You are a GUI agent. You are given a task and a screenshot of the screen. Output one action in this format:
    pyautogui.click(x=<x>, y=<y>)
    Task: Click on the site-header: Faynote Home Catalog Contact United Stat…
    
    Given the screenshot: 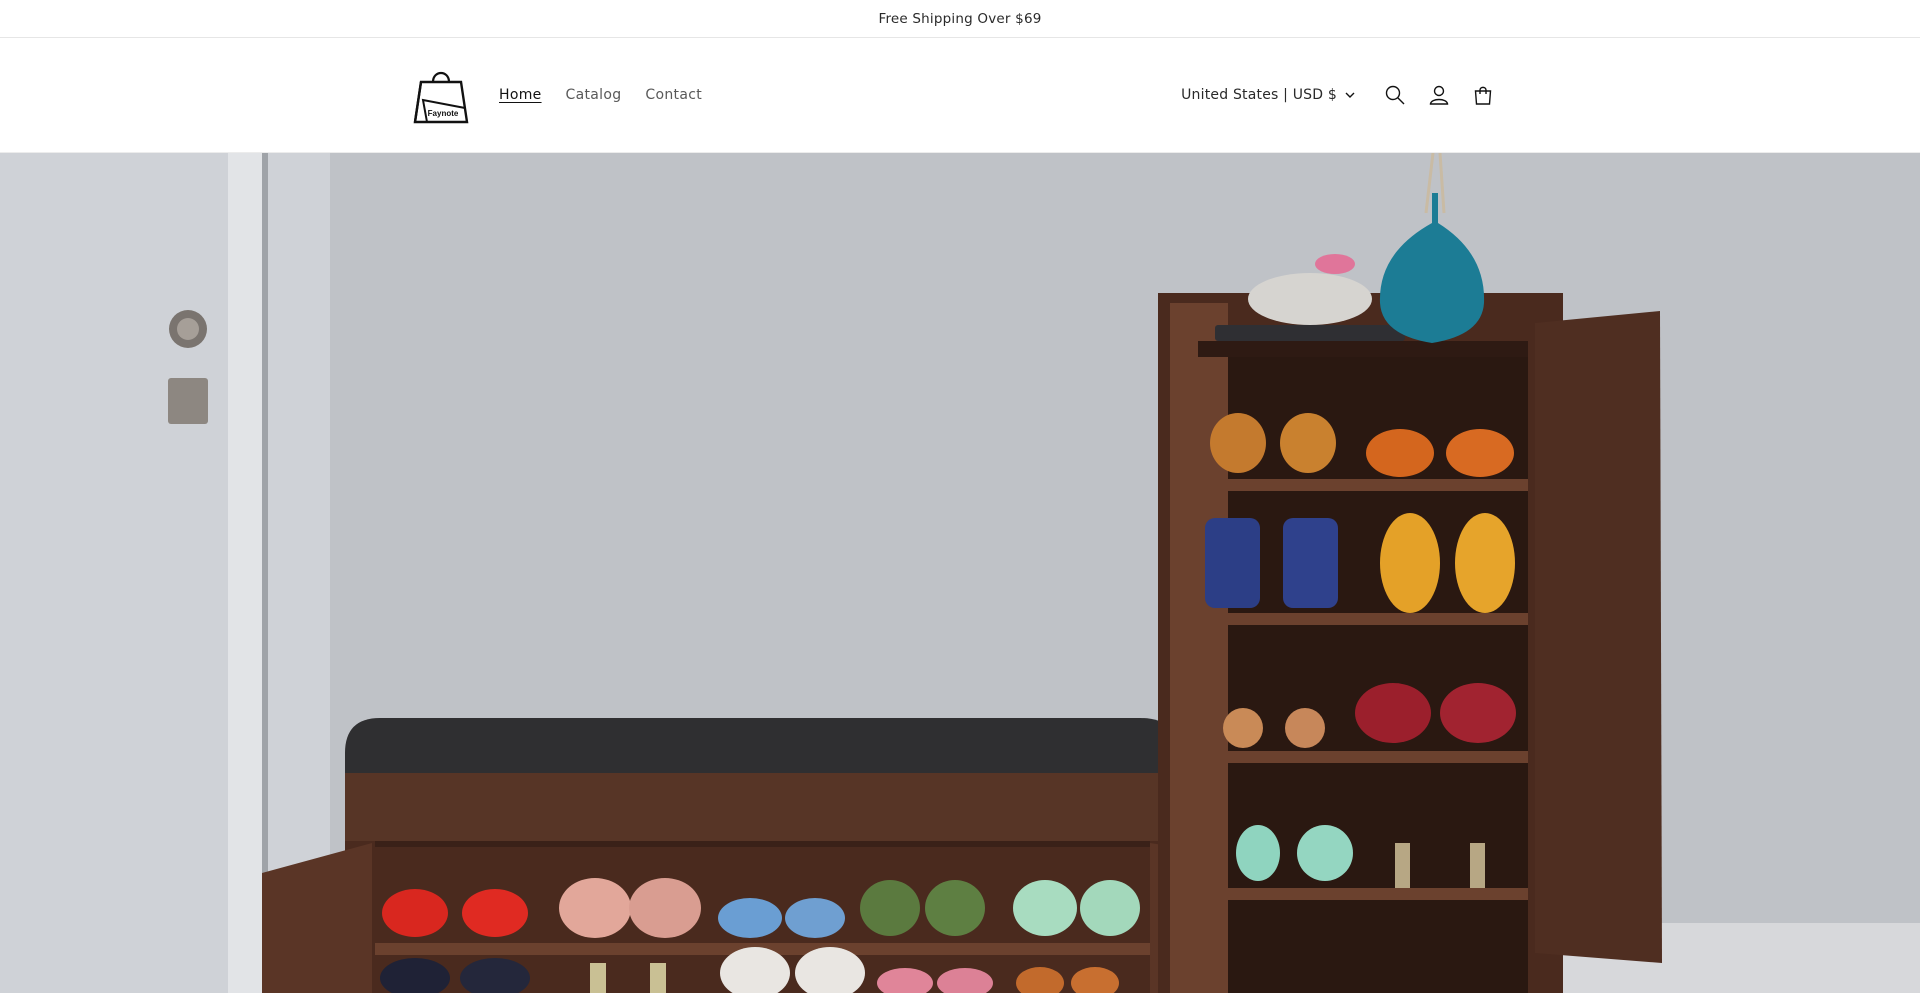 What is the action you would take?
    pyautogui.click(x=960, y=95)
    